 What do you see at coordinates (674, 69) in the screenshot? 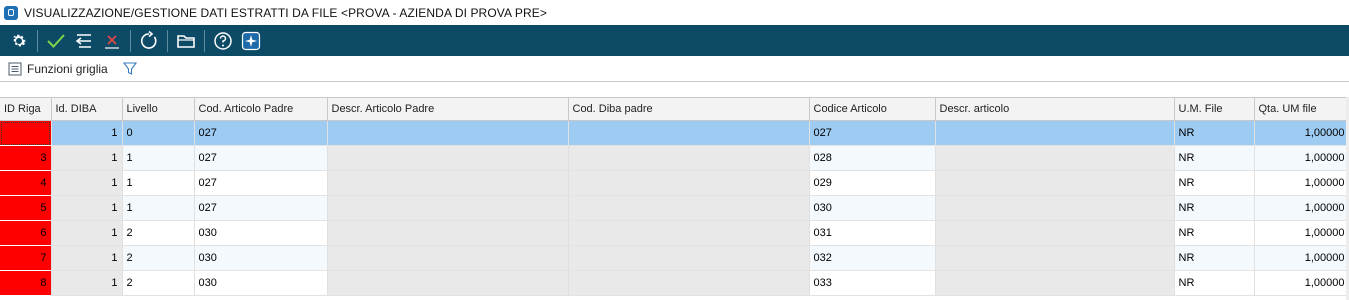
I see `grid-subbar: Funzioni griglia` at bounding box center [674, 69].